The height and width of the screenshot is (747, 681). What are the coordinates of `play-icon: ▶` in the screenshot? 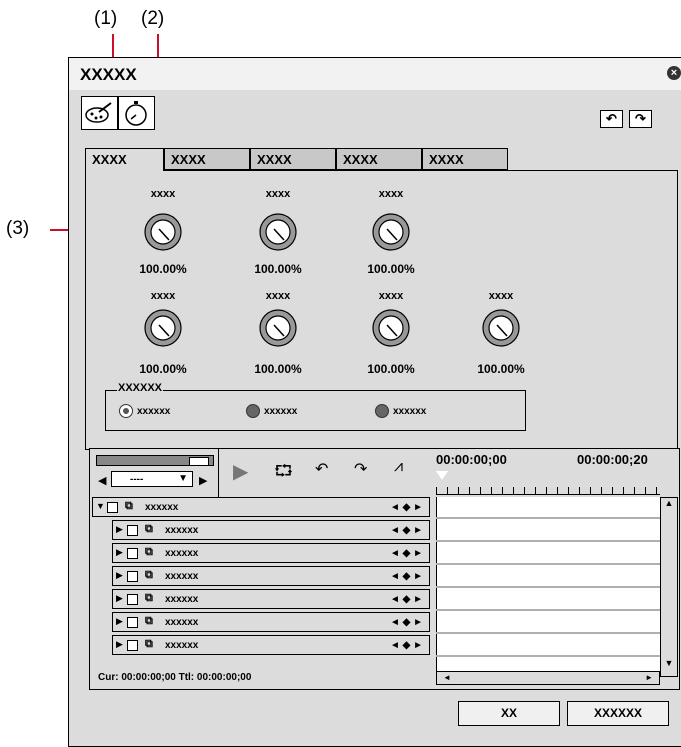 It's located at (240, 471).